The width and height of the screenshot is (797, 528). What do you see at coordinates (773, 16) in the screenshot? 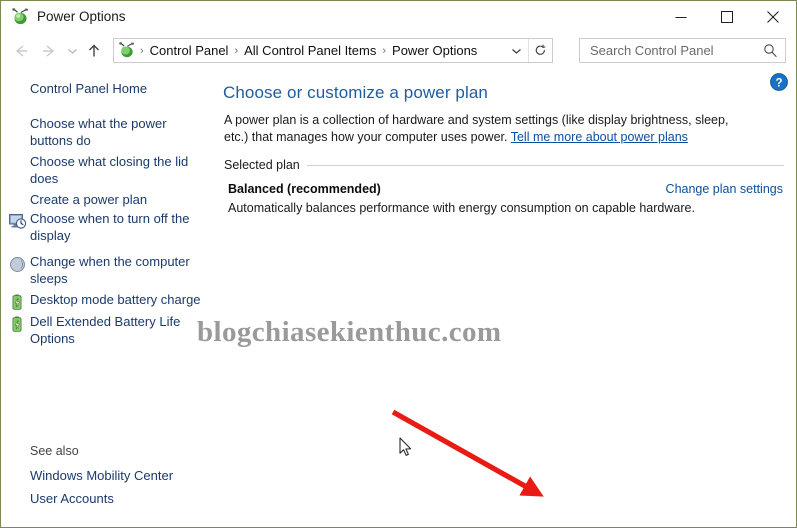
I see `close-button` at bounding box center [773, 16].